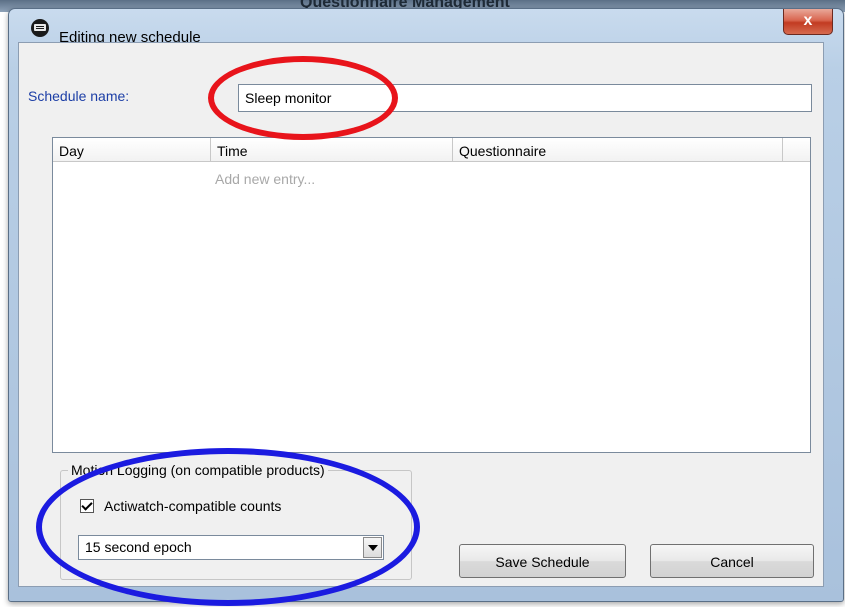 The width and height of the screenshot is (845, 607). What do you see at coordinates (132, 149) in the screenshot?
I see `column-header-day: Day` at bounding box center [132, 149].